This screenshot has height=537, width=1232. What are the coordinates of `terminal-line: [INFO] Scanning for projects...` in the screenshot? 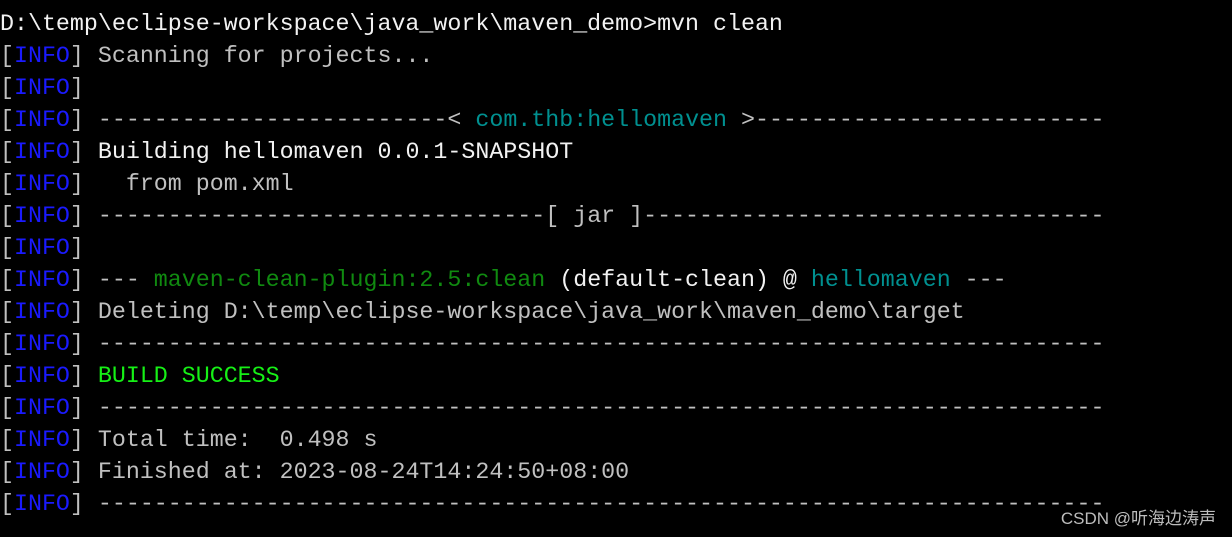 It's located at (552, 56).